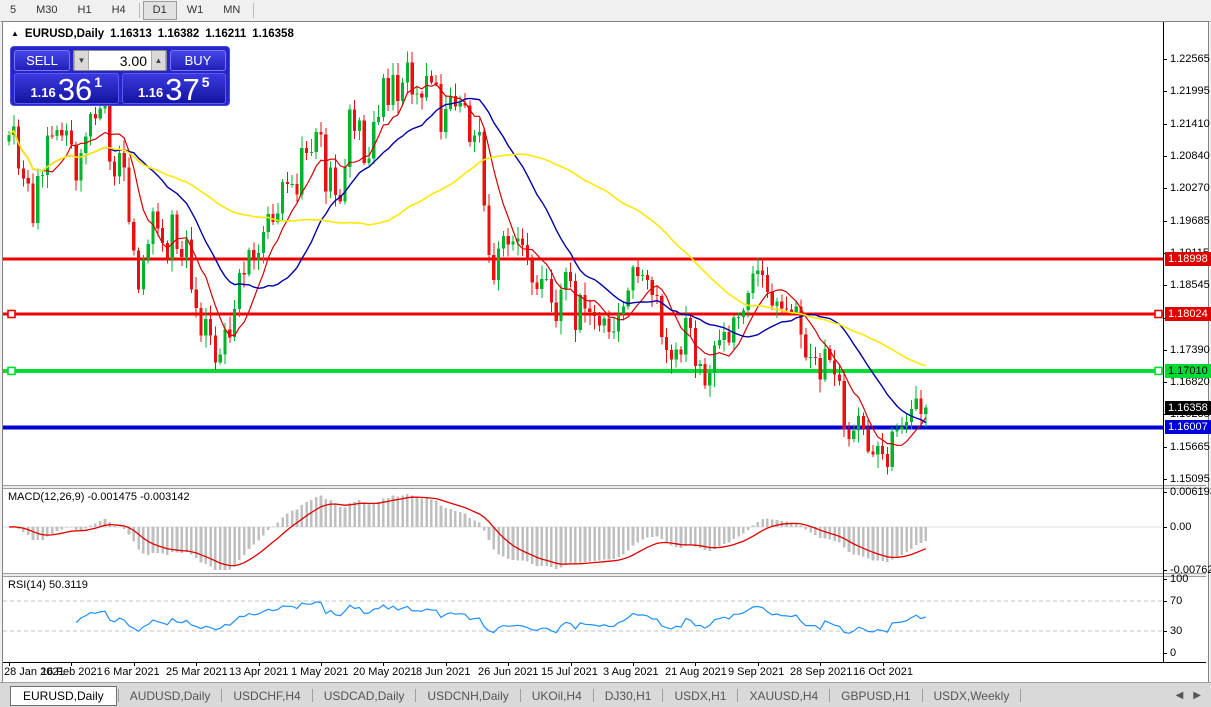  I want to click on ohlc-high-value: 1.16382, so click(178, 34).